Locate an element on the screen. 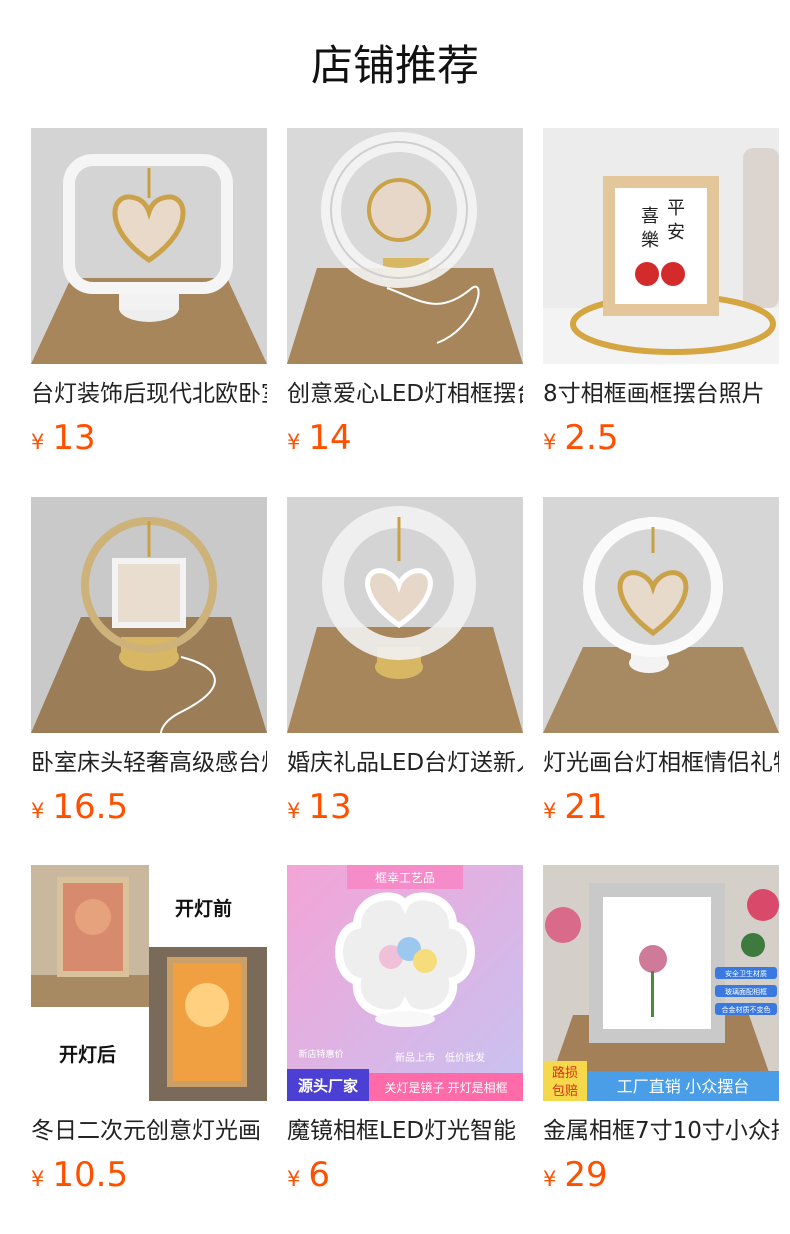  promo-slogan: 关灯是镜子 开灯是相框 is located at coordinates (445, 1087).